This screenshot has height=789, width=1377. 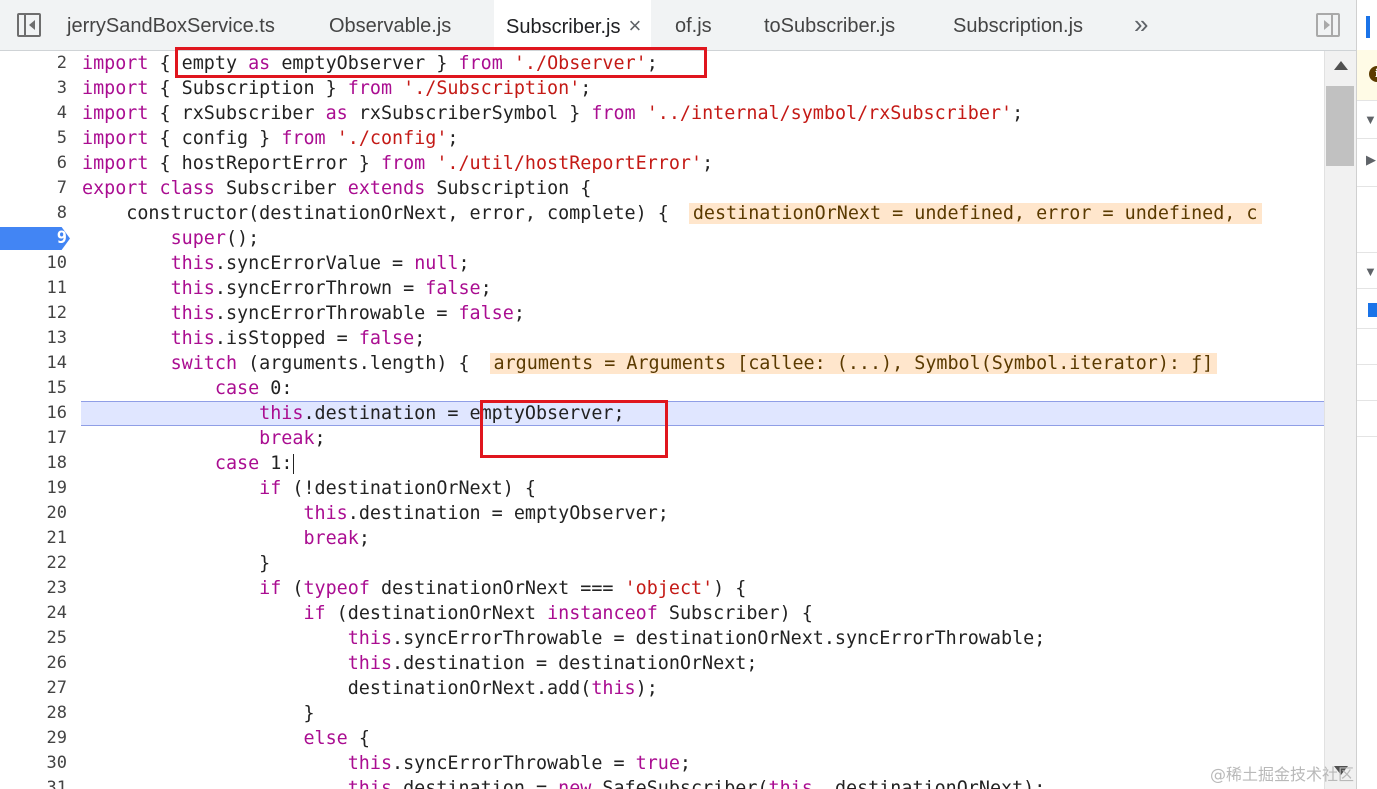 I want to click on line-number: 17, so click(x=33, y=438).